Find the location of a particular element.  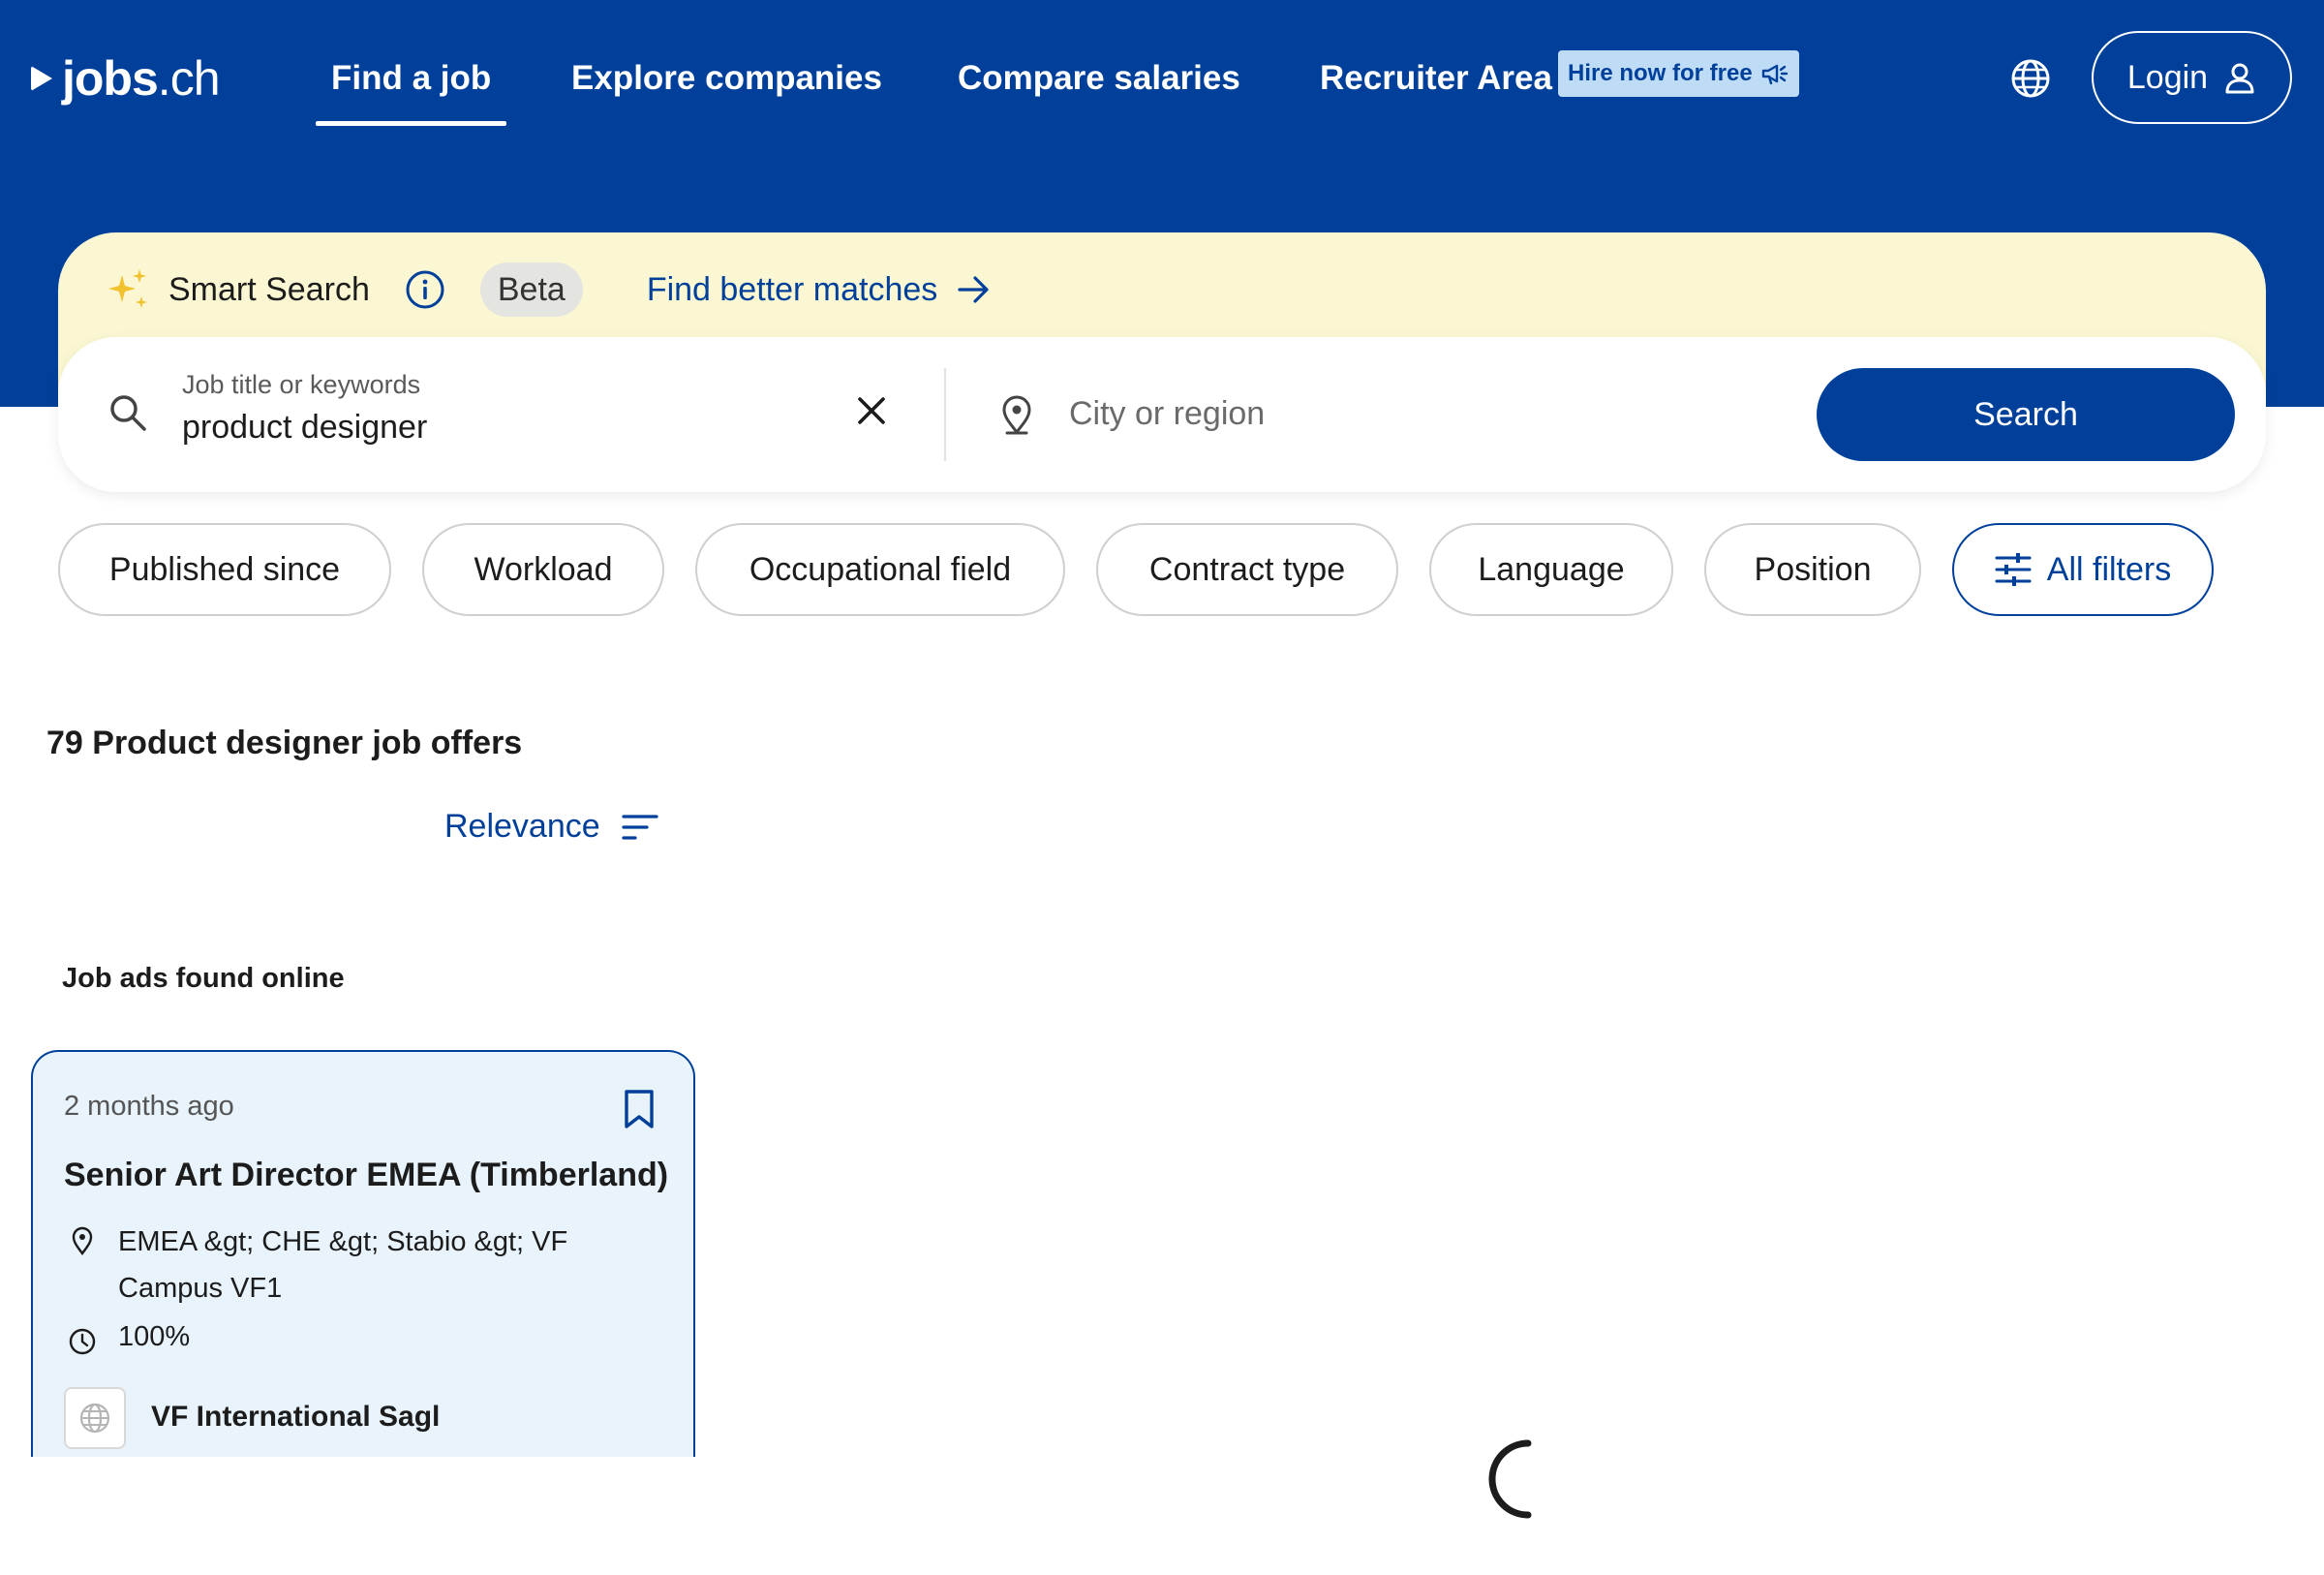

filter-position: Position is located at coordinates (1812, 569).